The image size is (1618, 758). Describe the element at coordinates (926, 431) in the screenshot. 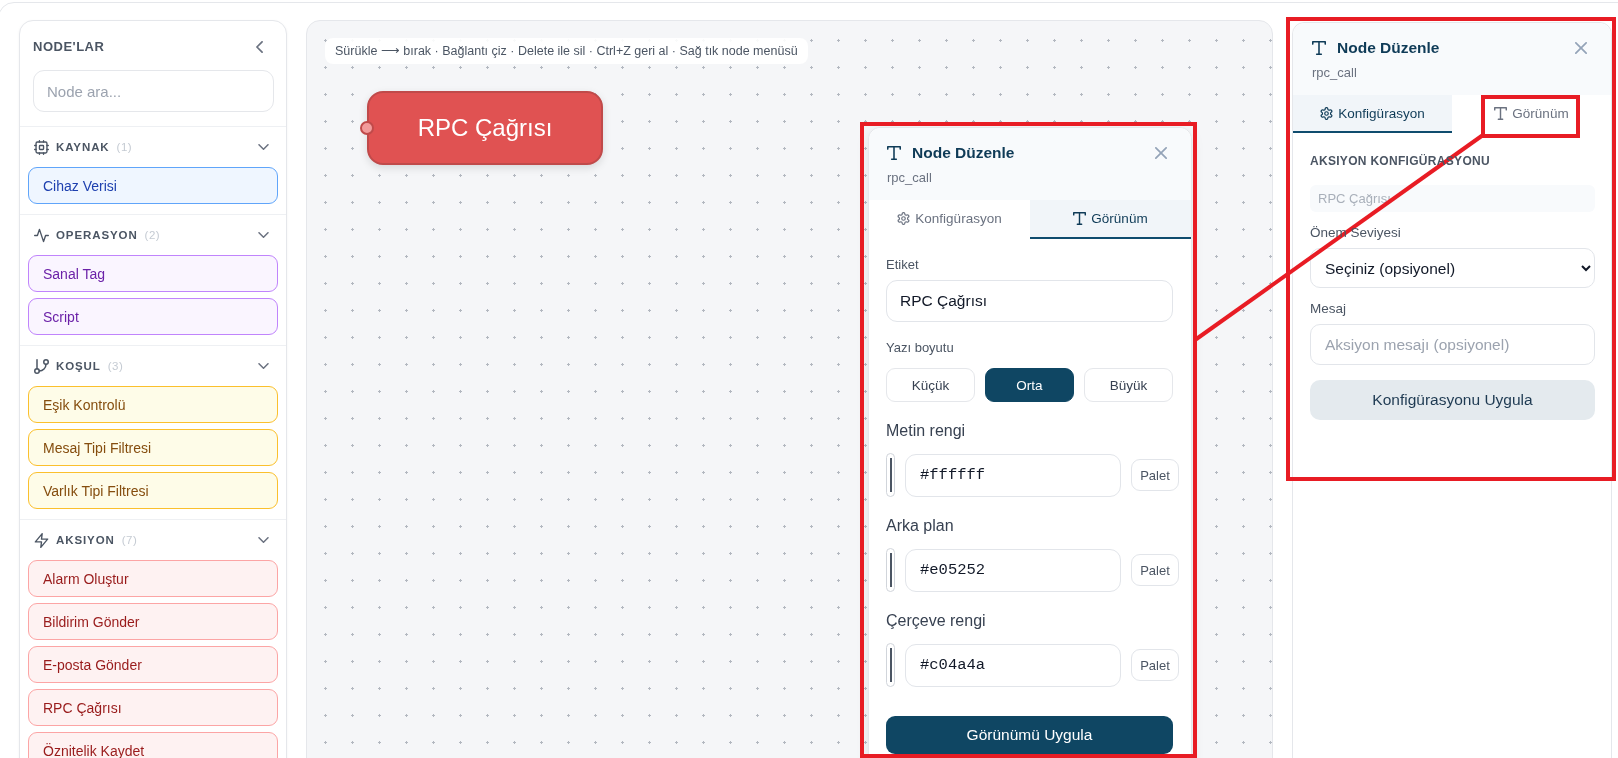

I see `field-label: Metin rengi` at that location.